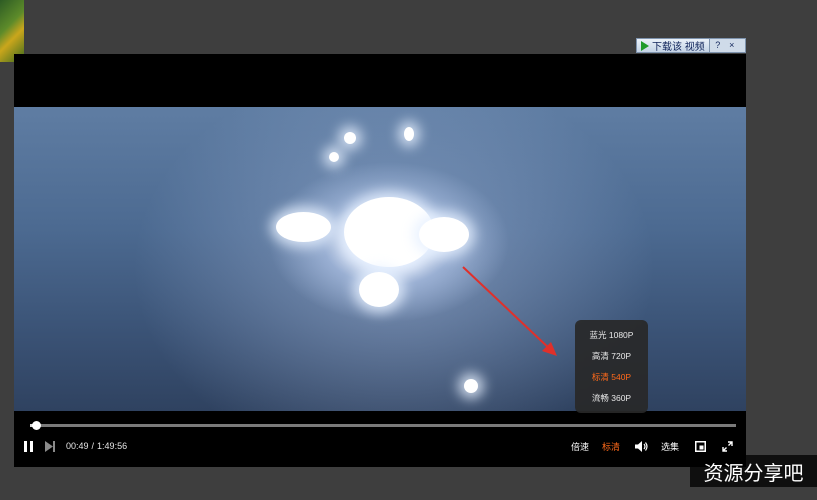 This screenshot has height=500, width=817. I want to click on quality-button: 标清, so click(611, 446).